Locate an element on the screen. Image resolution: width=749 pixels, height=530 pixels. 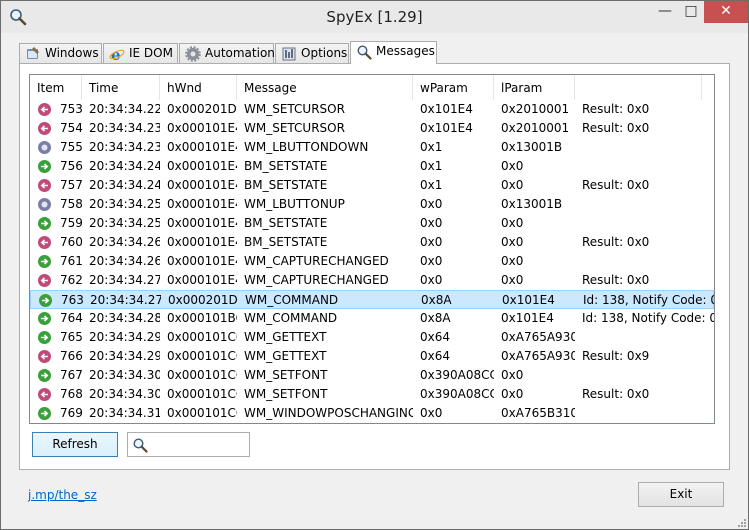
window-title: SpyEx [1.29] is located at coordinates (374, 17).